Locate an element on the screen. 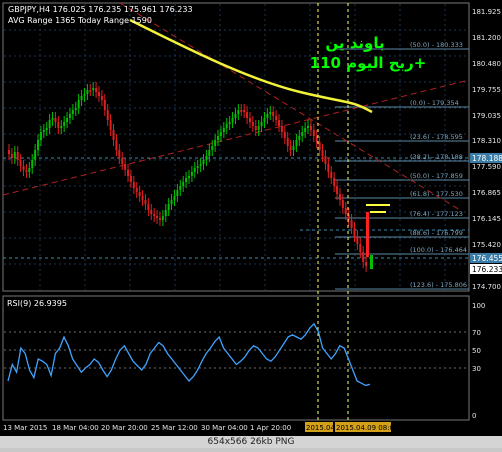 This screenshot has height=452, width=502. fib-level-label: (61.8) - 177.530 is located at coordinates (436, 194).